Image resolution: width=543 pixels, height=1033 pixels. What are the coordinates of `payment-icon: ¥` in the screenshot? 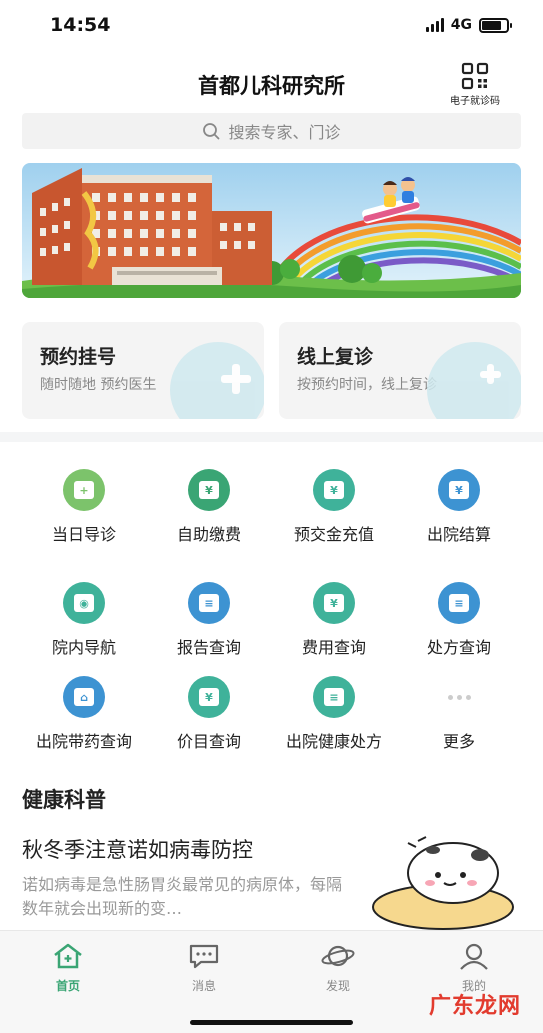 It's located at (209, 490).